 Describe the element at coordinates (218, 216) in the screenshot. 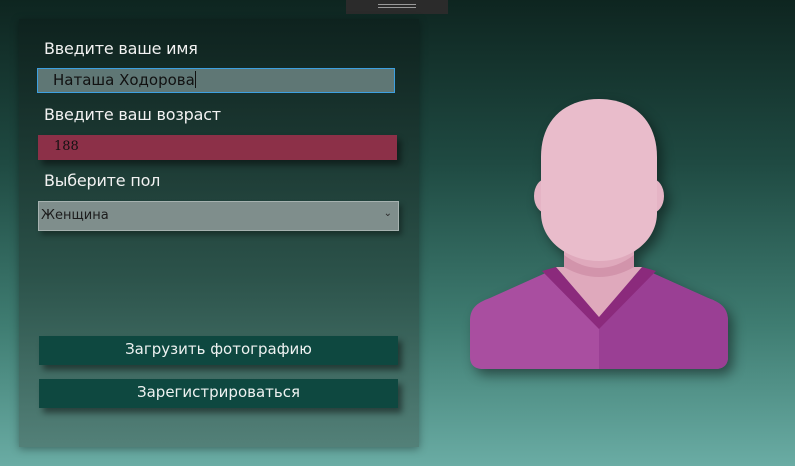

I see `sex-select: Женщина ⌄` at that location.